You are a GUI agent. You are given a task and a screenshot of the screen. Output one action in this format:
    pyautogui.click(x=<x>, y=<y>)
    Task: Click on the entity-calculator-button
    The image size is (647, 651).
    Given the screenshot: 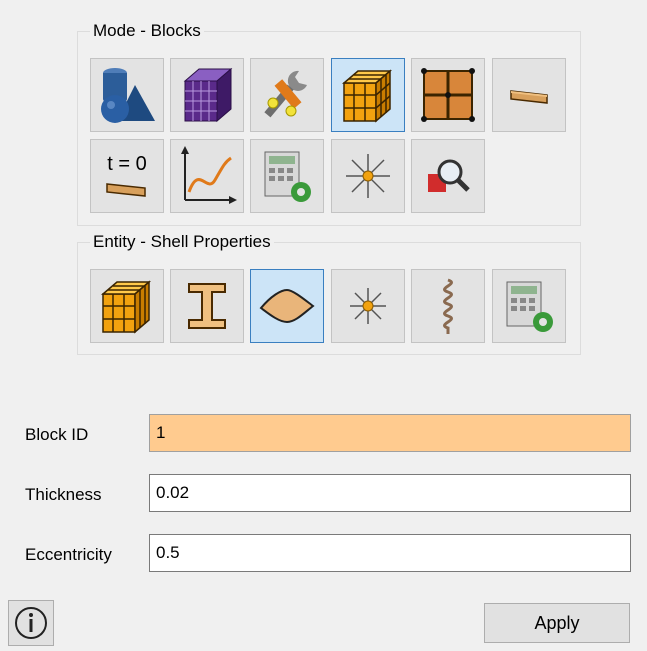 What is the action you would take?
    pyautogui.click(x=529, y=306)
    